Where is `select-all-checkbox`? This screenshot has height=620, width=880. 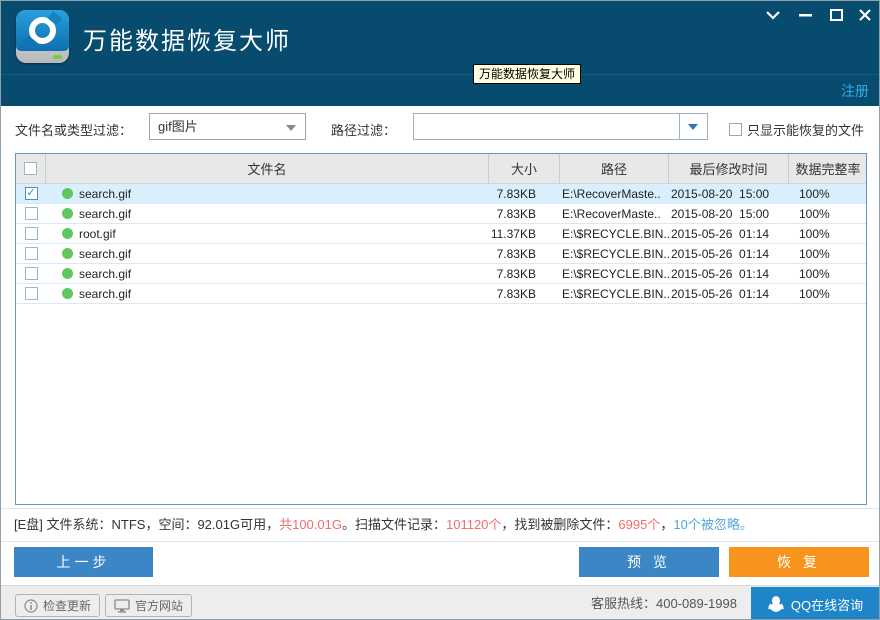 select-all-checkbox is located at coordinates (31, 168).